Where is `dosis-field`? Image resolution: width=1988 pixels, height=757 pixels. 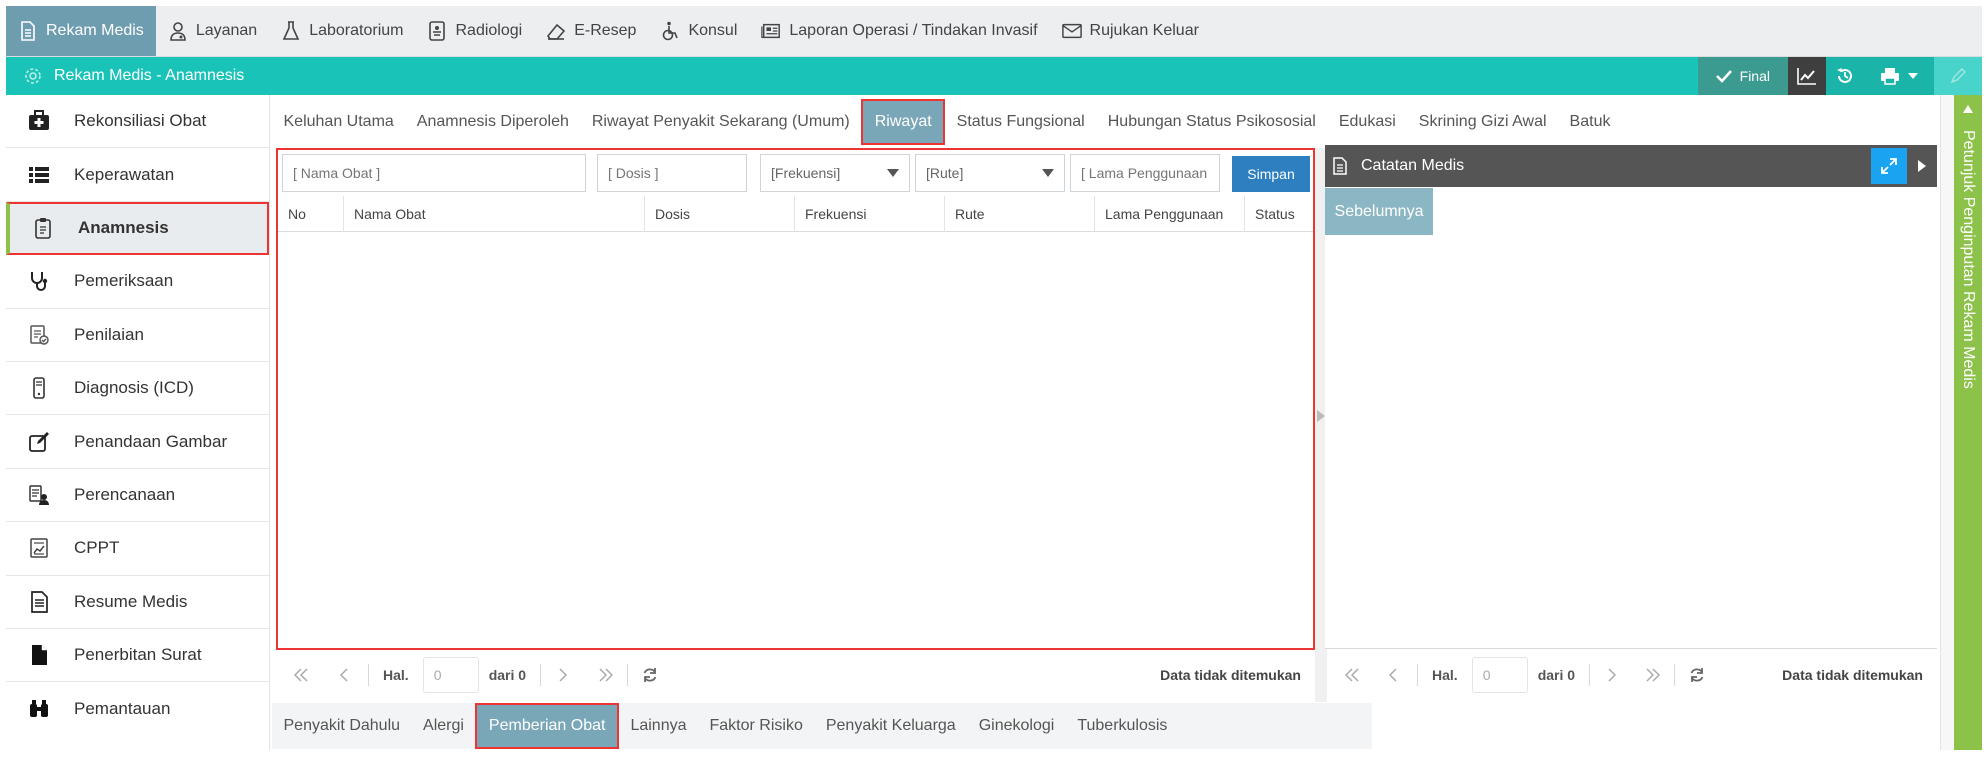 dosis-field is located at coordinates (672, 173).